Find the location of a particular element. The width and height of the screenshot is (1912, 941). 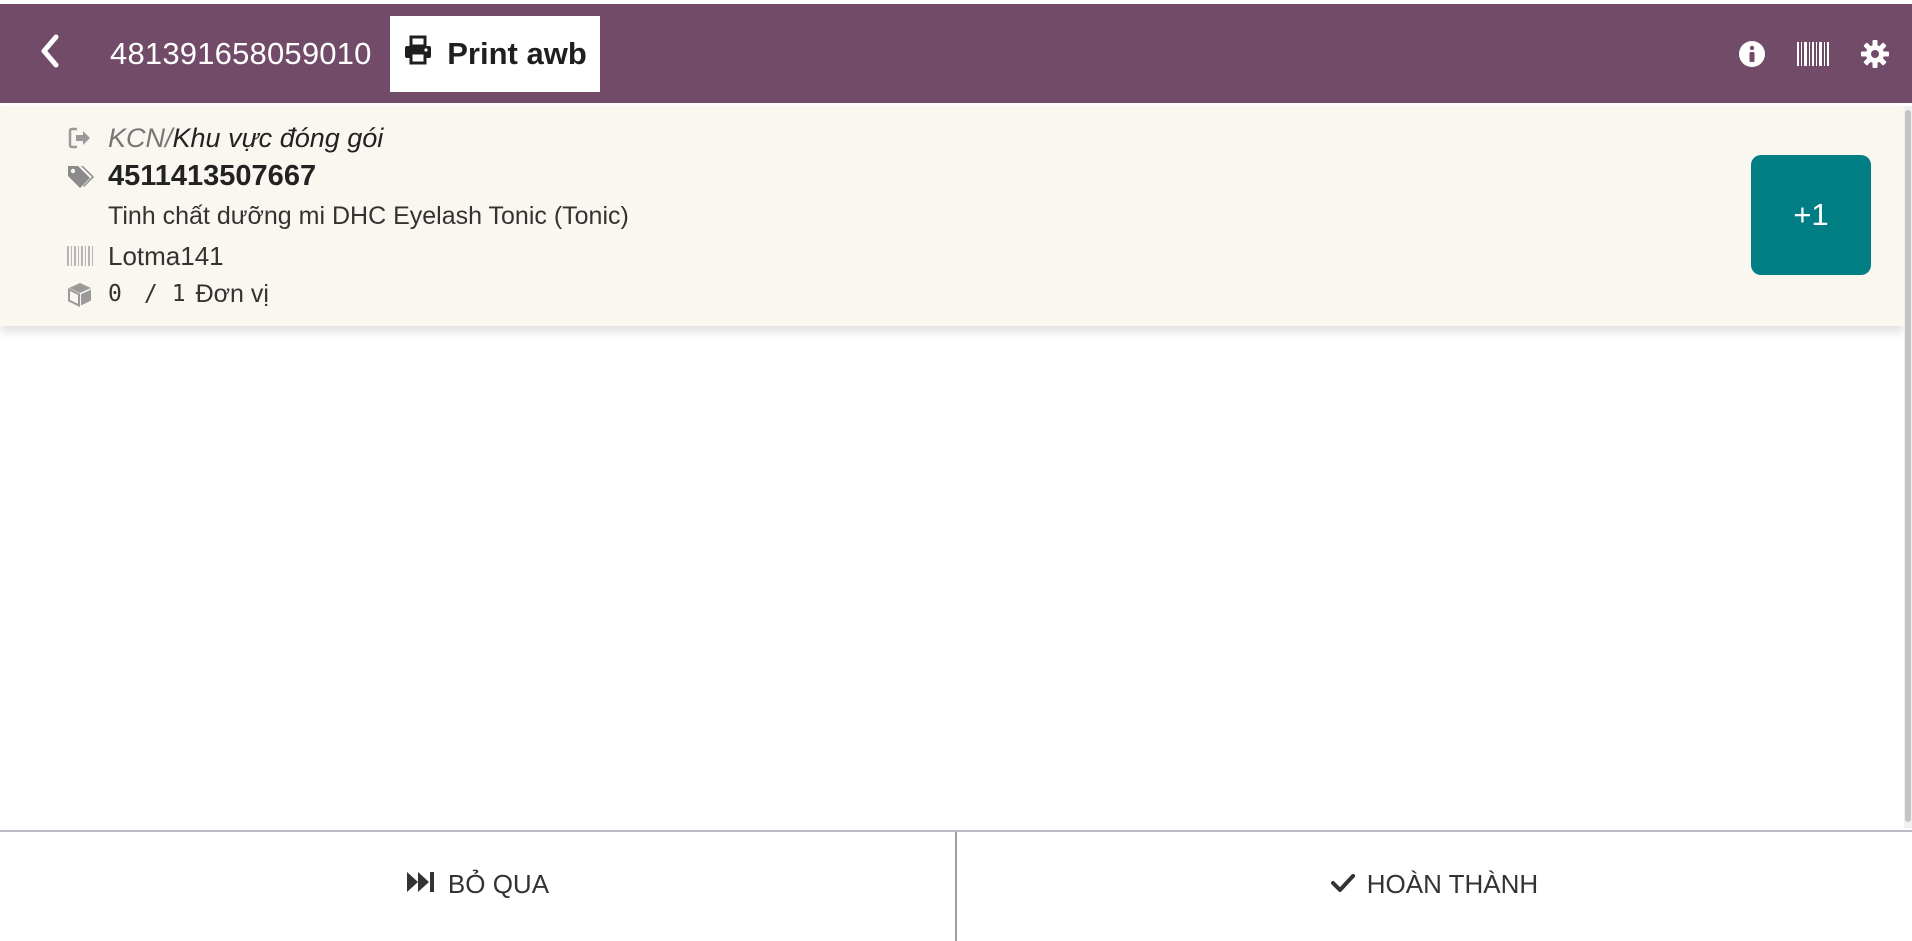

navbar-actions is located at coordinates (1814, 53).